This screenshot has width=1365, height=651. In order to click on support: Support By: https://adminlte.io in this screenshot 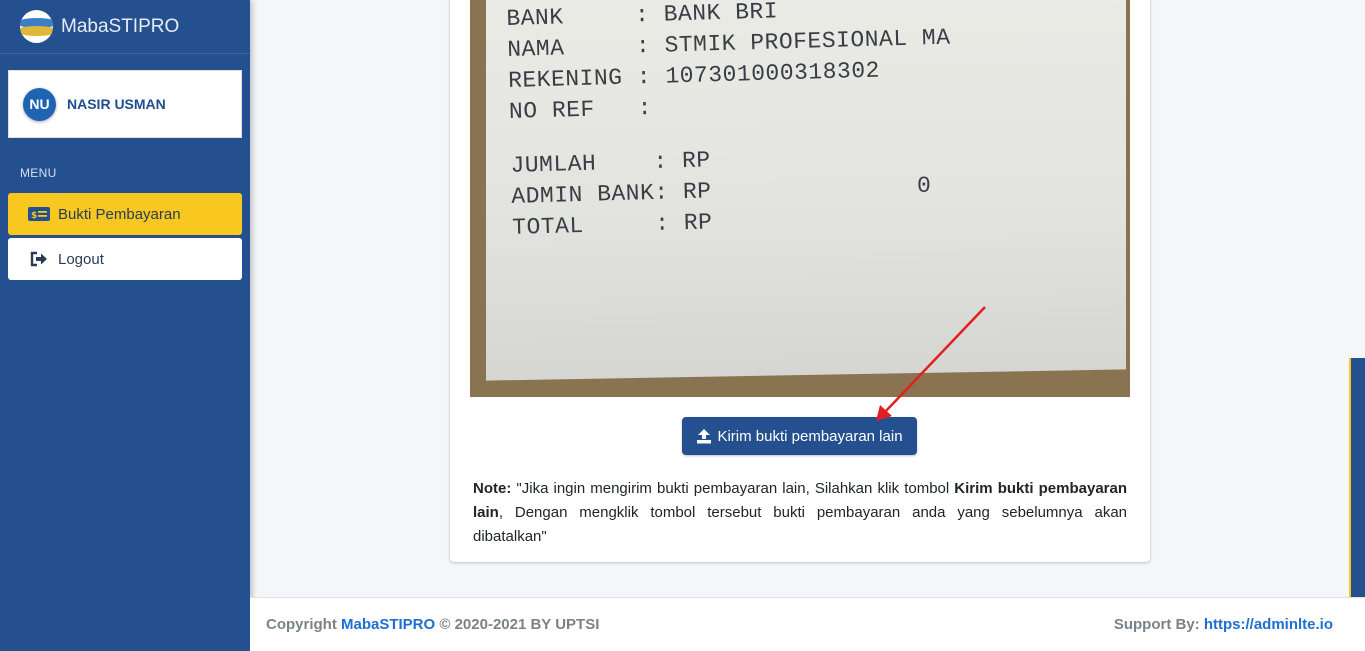, I will do `click(1223, 624)`.